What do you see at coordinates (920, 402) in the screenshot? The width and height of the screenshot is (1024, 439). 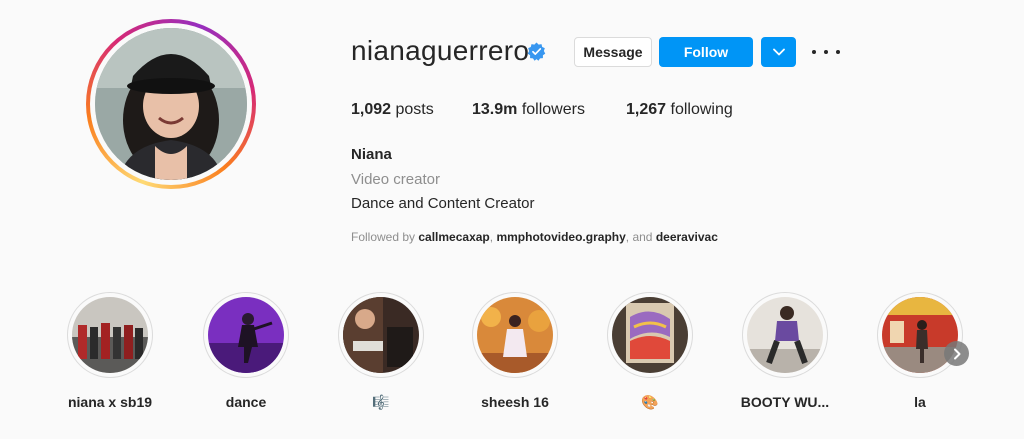 I see `highlight-label: la` at bounding box center [920, 402].